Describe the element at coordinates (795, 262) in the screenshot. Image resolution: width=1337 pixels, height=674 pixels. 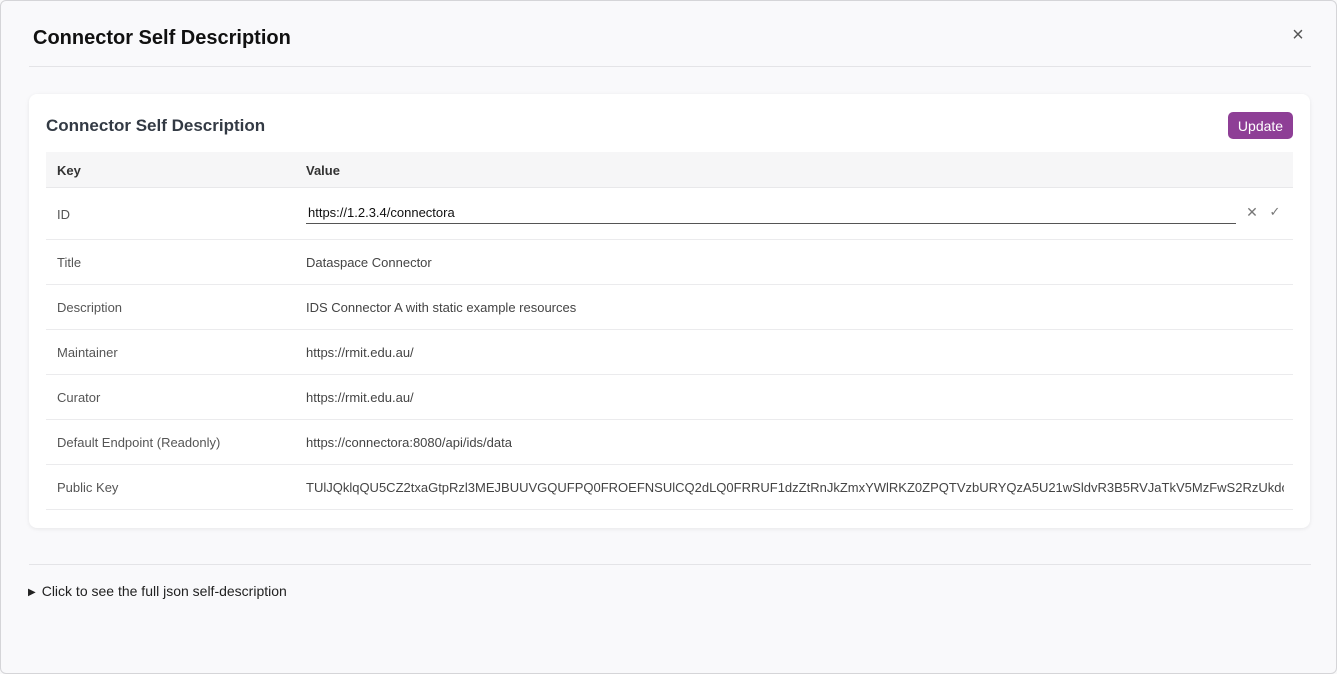
I see `row-value: Dataspace Connector` at that location.